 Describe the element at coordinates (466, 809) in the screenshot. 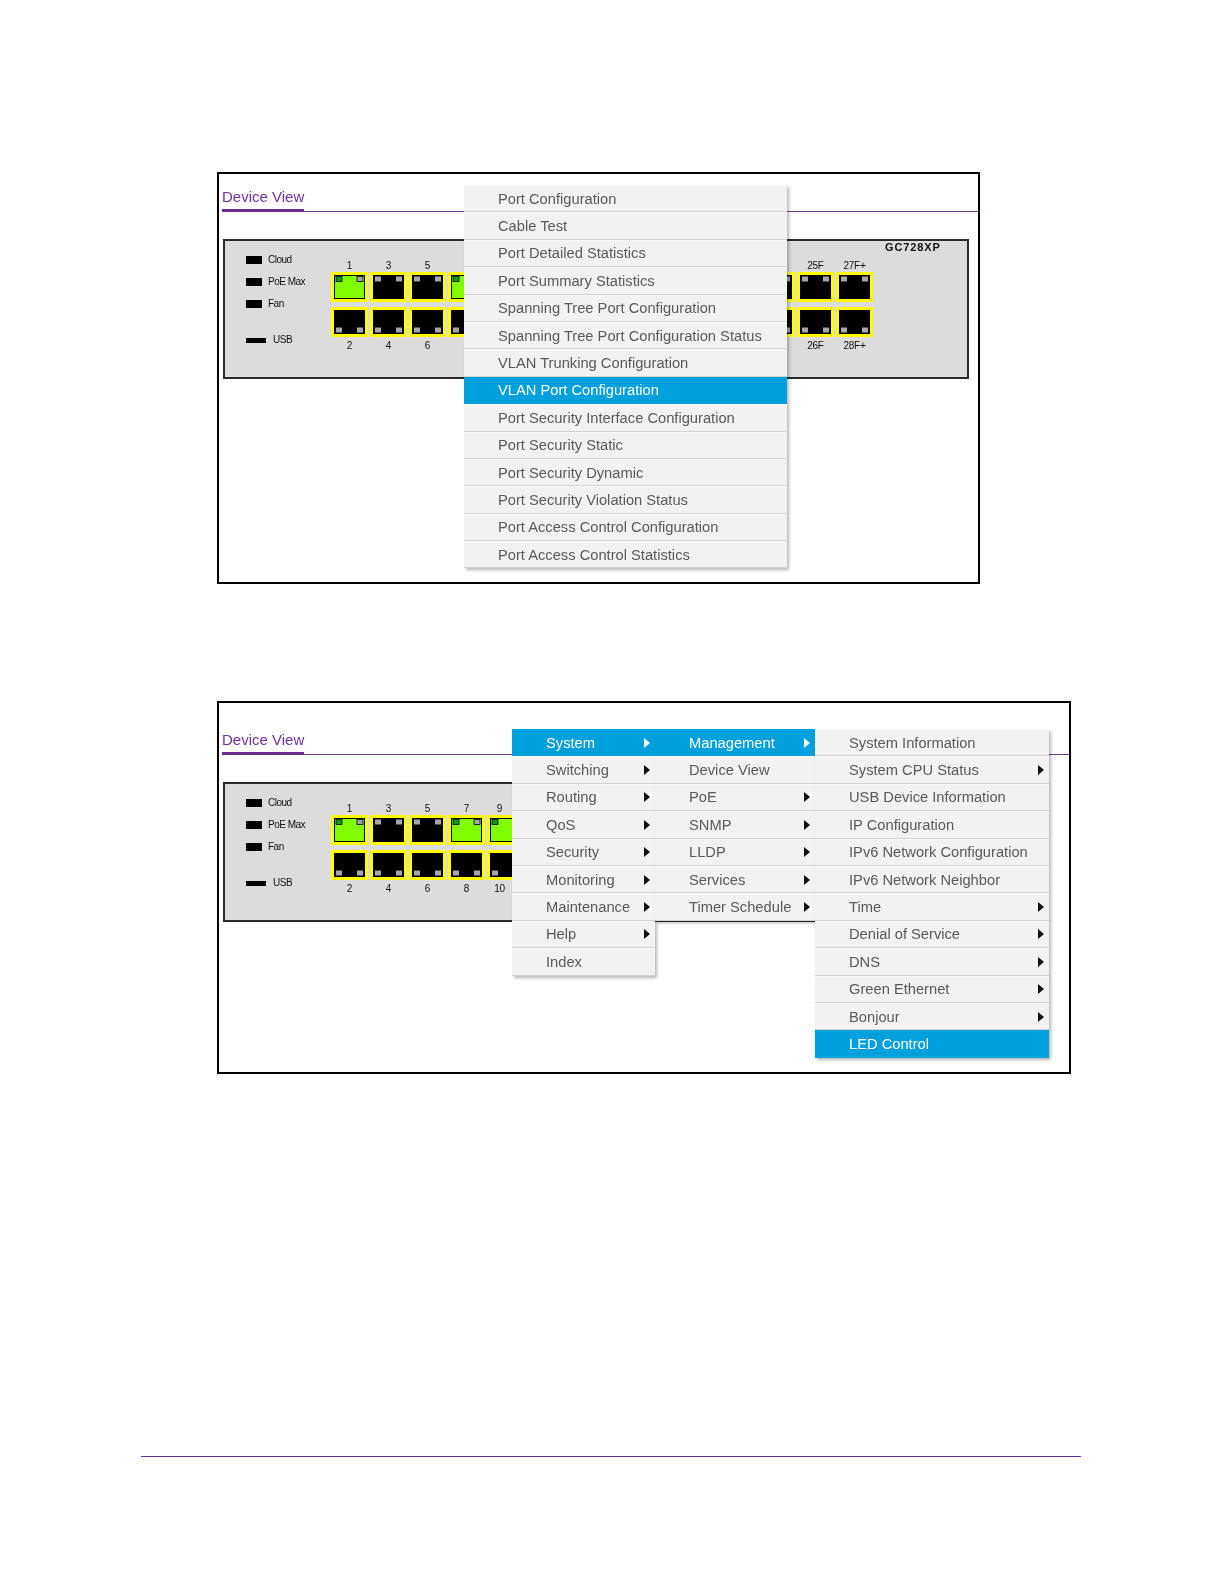

I see `port-number: 7` at that location.